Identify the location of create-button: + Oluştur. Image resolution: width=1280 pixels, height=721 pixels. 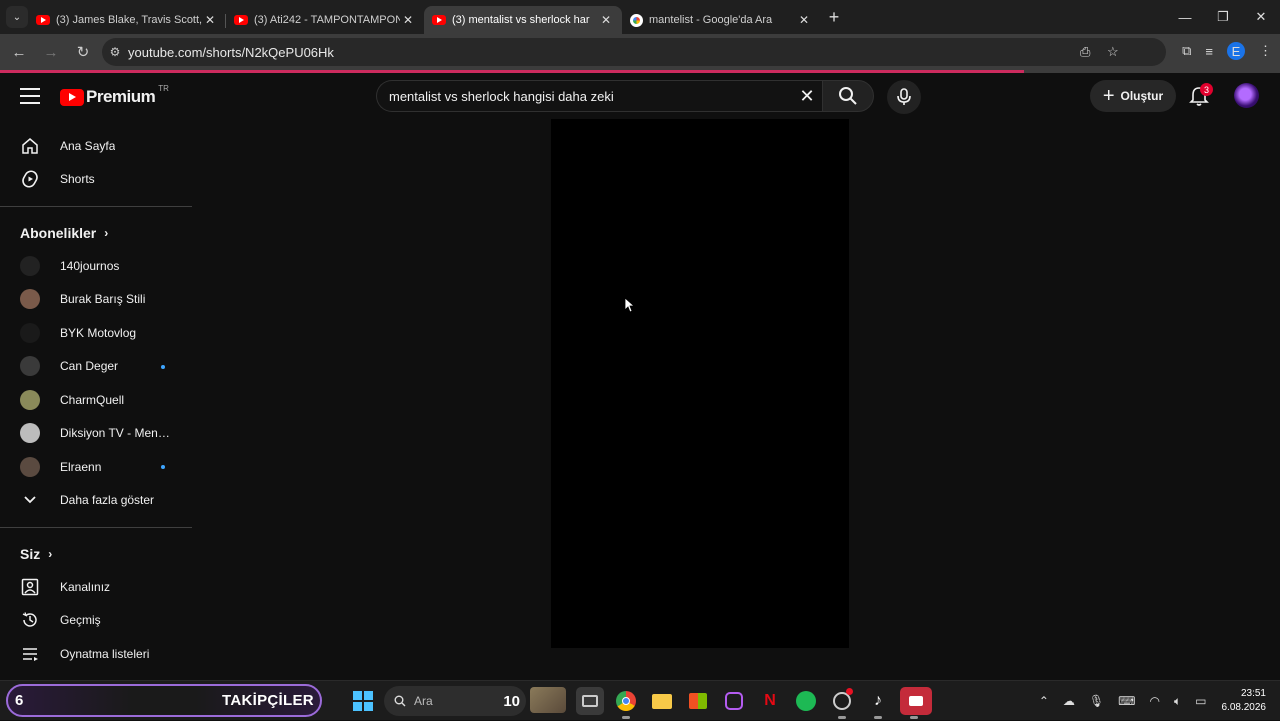
(1133, 96).